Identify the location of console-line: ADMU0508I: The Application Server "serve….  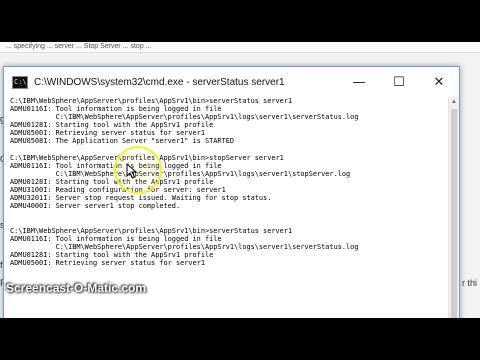
(122, 141).